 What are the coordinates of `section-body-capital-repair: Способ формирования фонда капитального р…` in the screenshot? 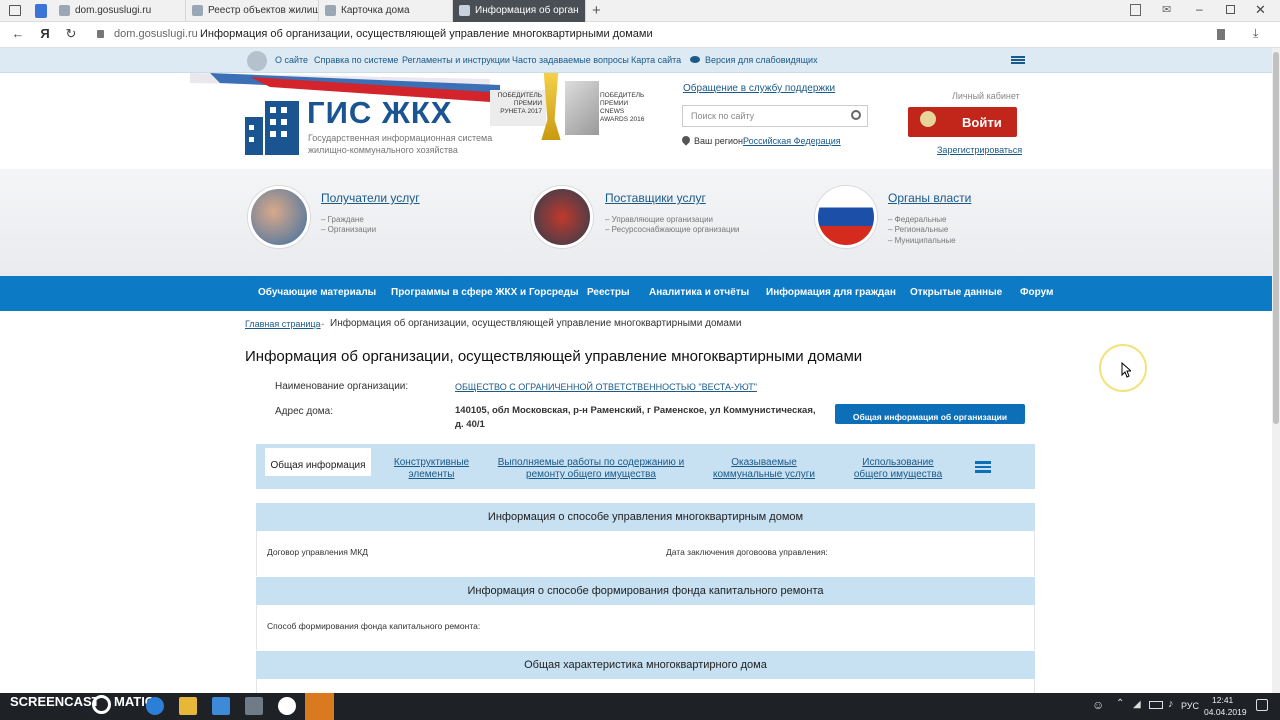 It's located at (645, 627).